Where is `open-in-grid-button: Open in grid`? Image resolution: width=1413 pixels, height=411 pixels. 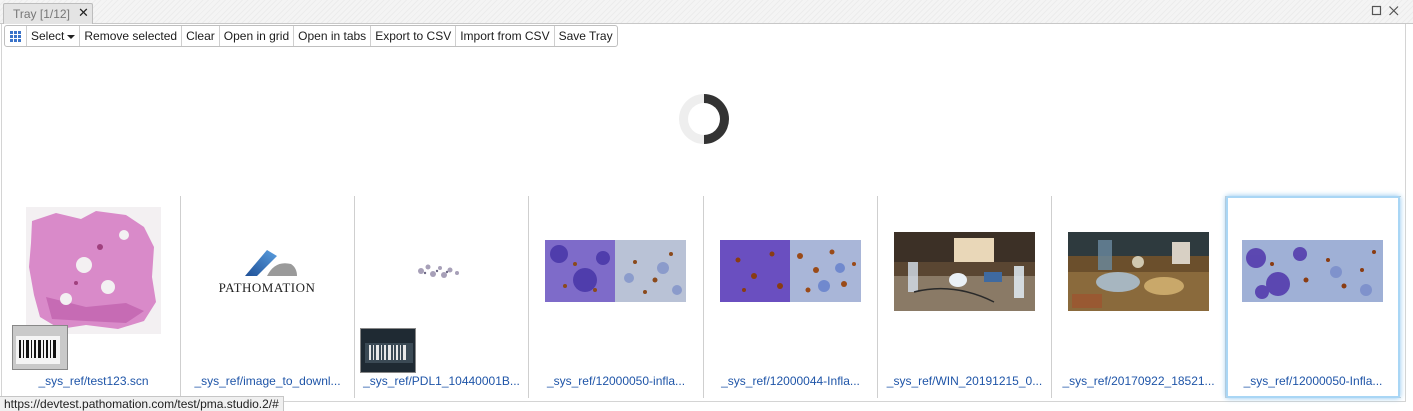
open-in-grid-button: Open in grid is located at coordinates (257, 36).